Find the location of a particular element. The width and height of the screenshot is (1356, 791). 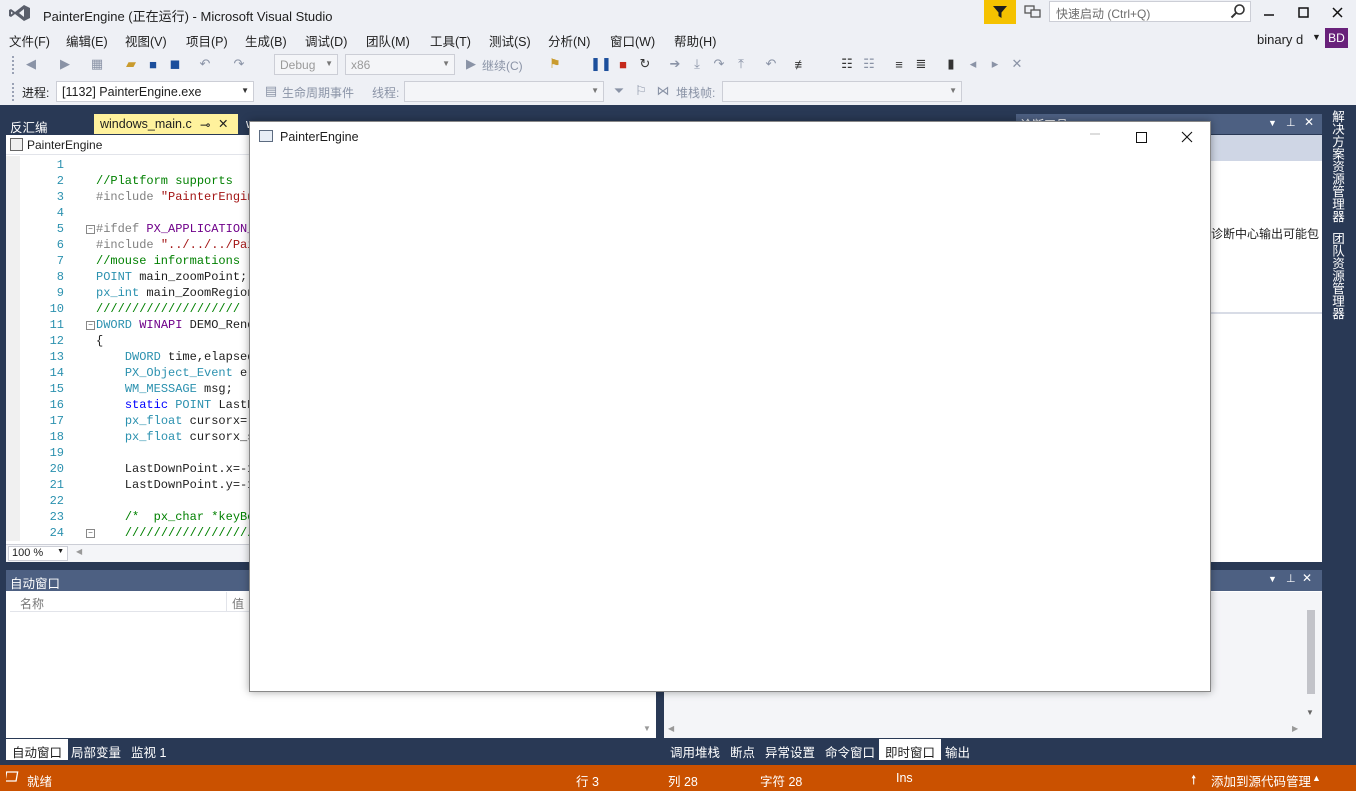

code-line: 4 is located at coordinates (129, 214).